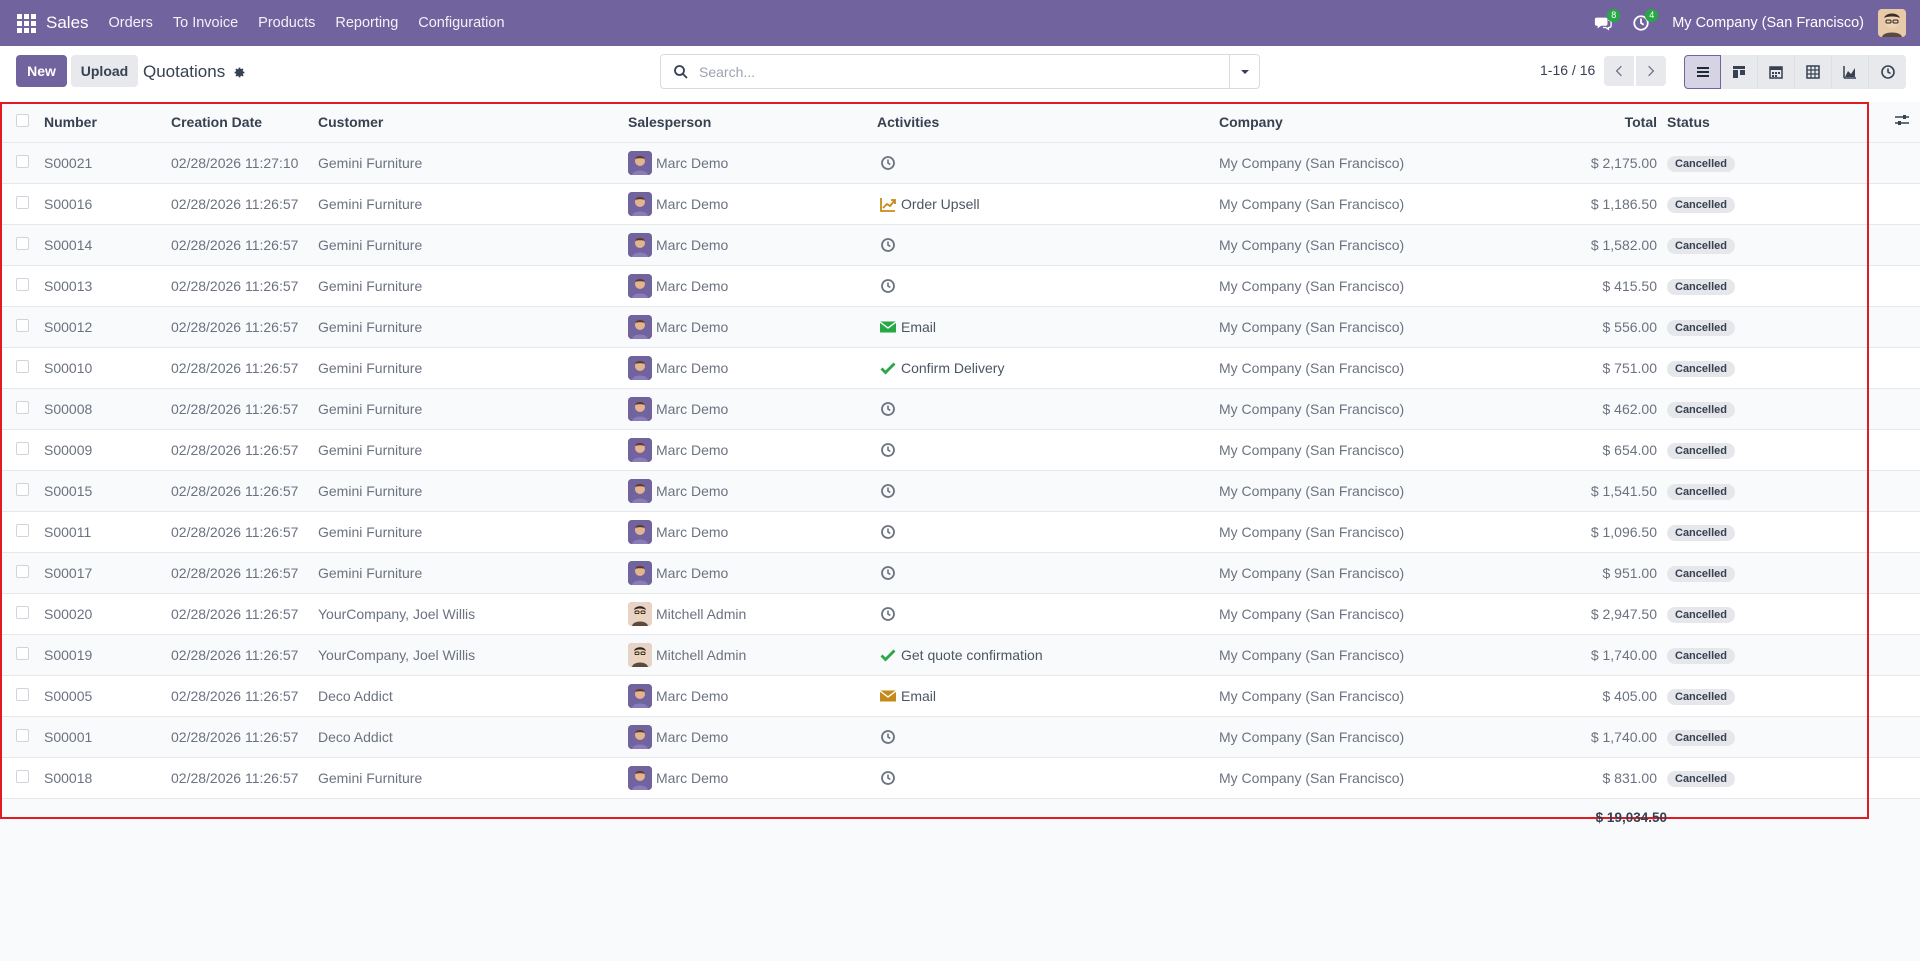  Describe the element at coordinates (1850, 72) in the screenshot. I see `graph-view-button` at that location.